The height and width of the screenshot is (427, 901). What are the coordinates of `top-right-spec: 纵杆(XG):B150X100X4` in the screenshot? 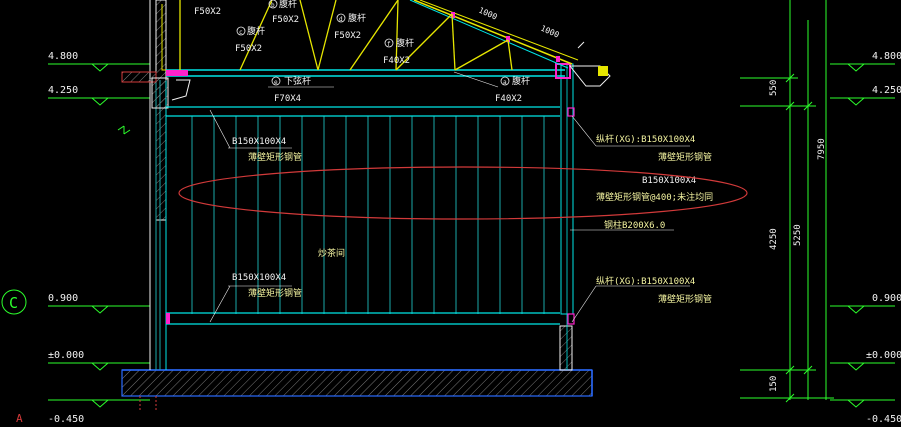 It's located at (645, 139).